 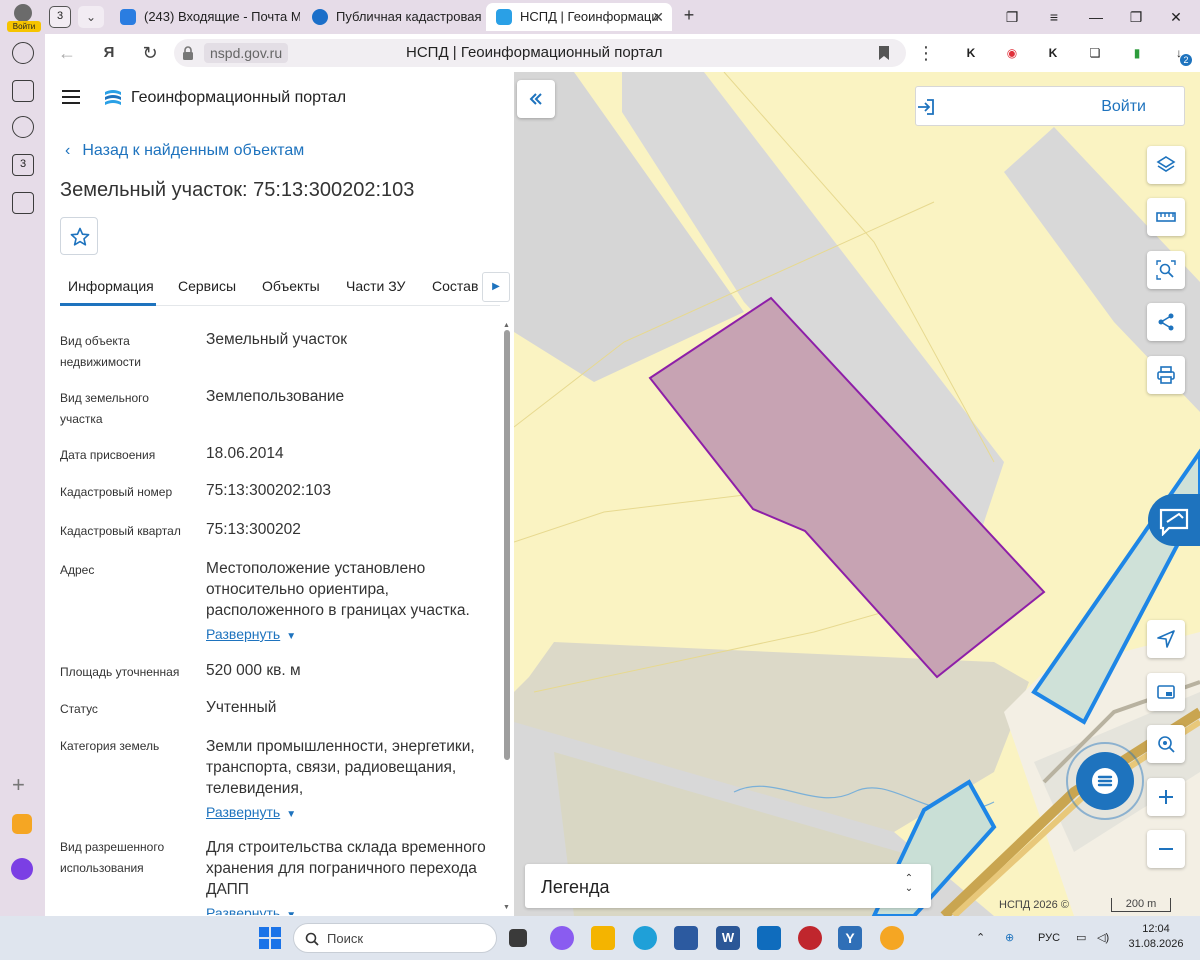 I want to click on printer-icon, so click(x=1166, y=375).